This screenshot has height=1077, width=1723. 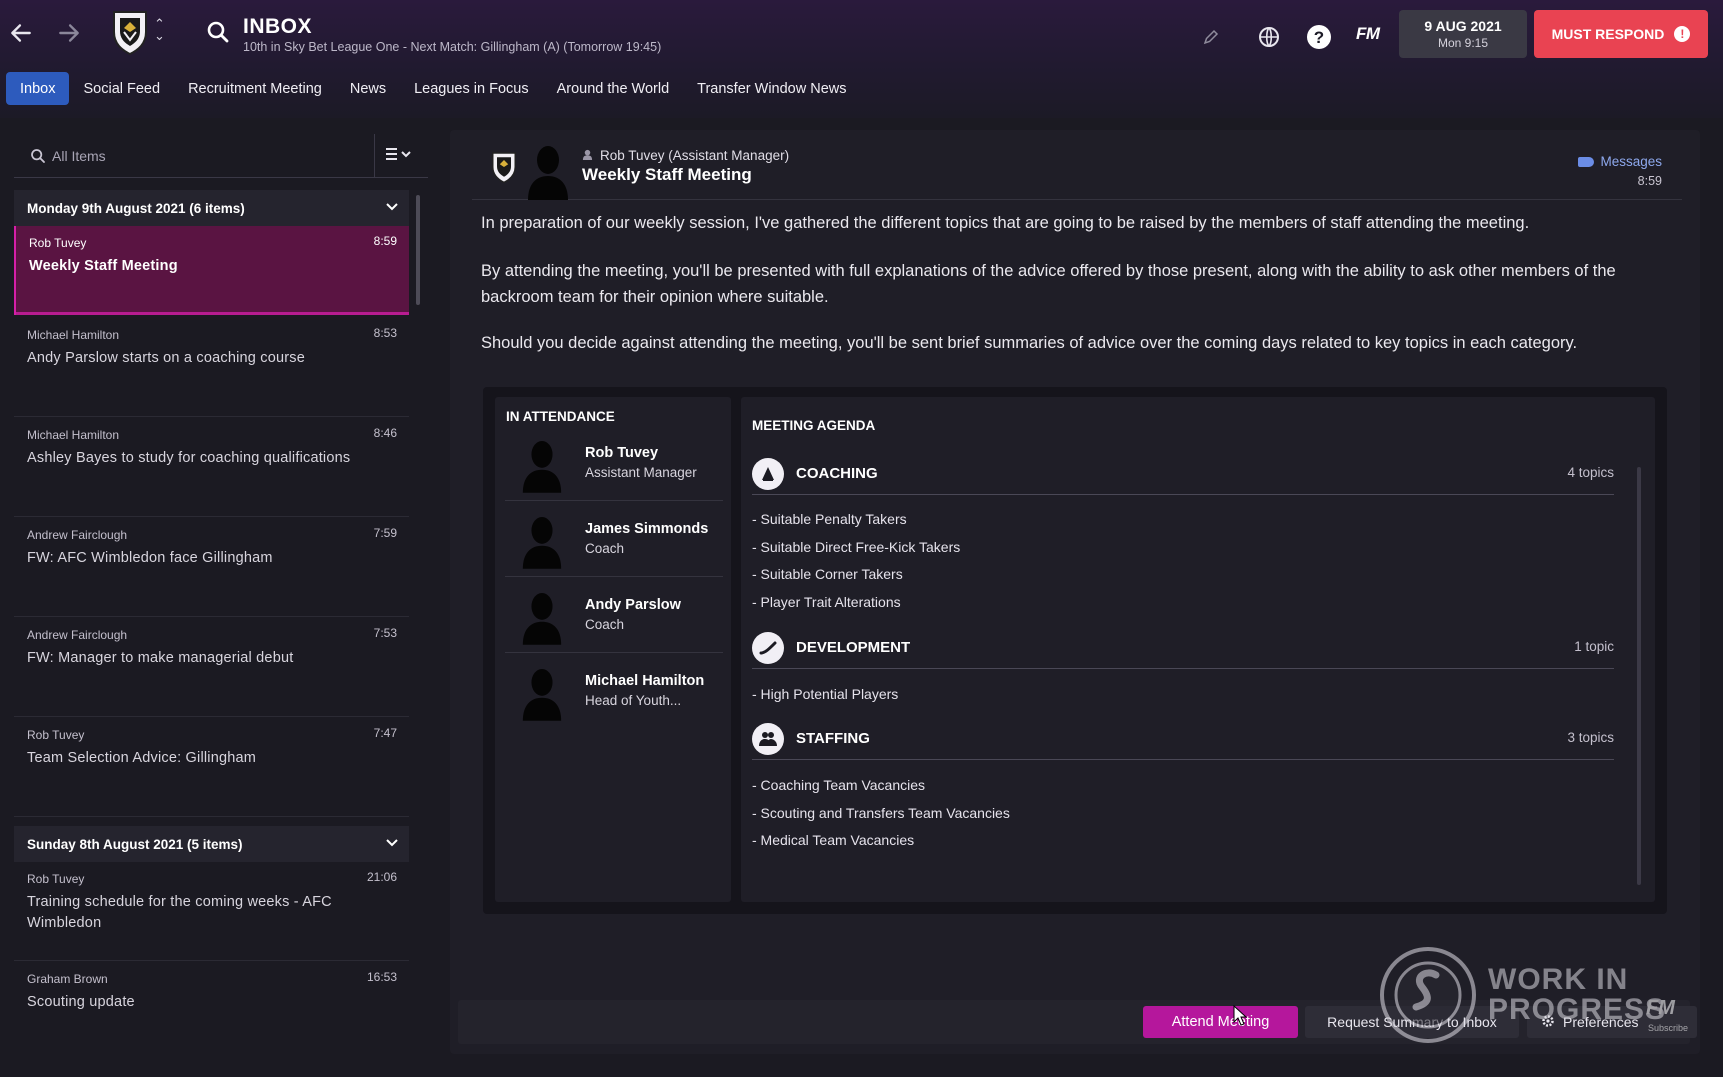 What do you see at coordinates (667, 174) in the screenshot?
I see `message-title: Weekly Staff Meeting` at bounding box center [667, 174].